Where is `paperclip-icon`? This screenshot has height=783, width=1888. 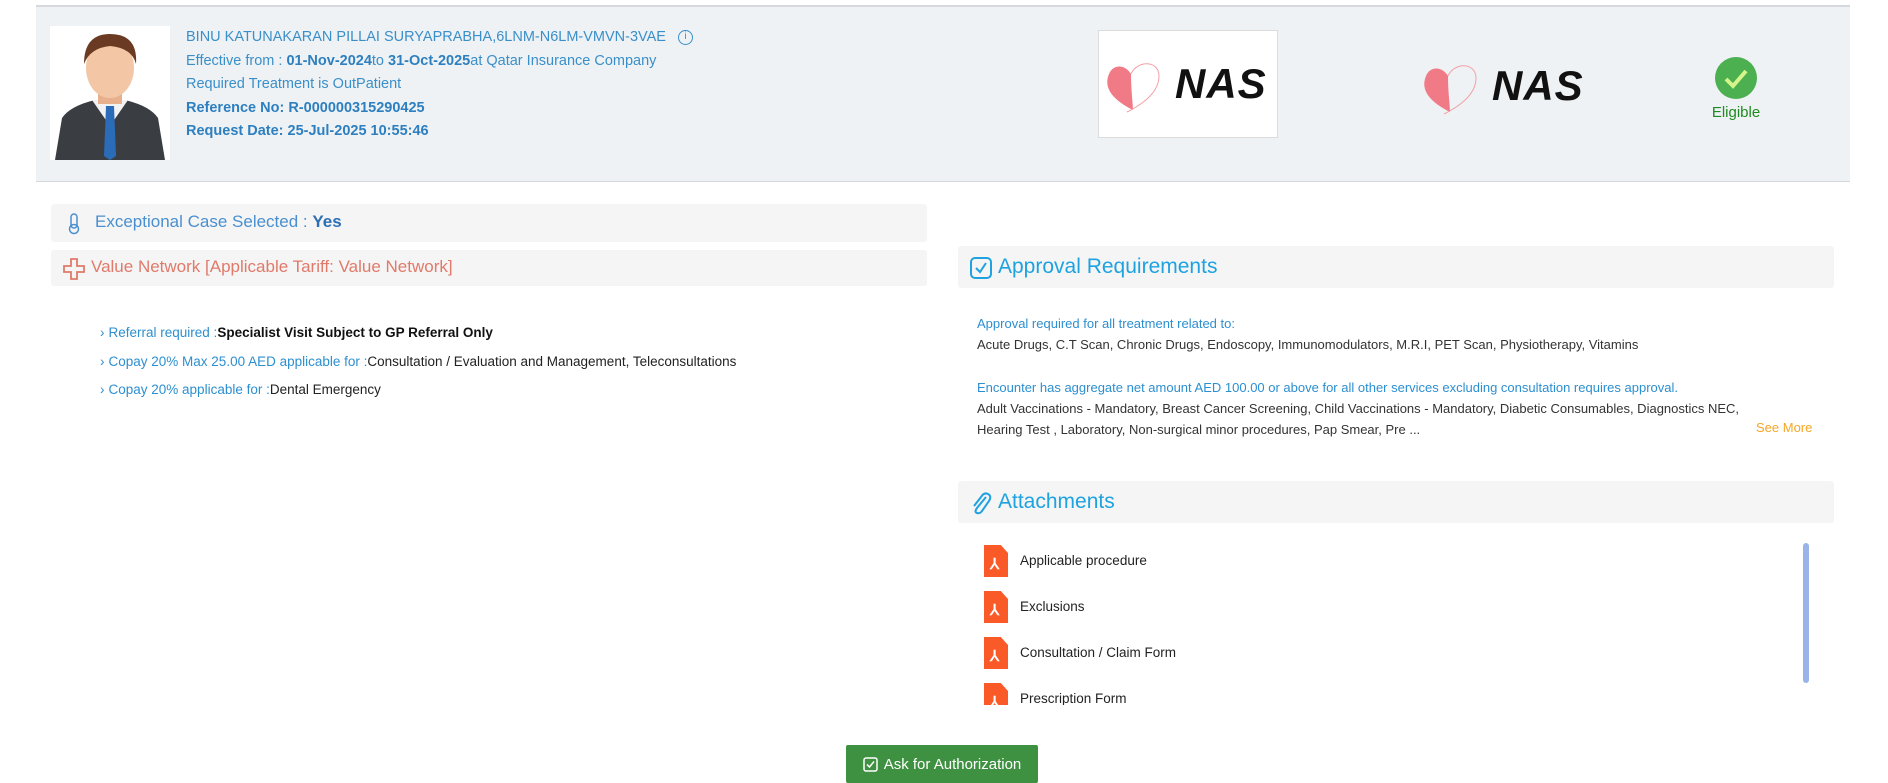
paperclip-icon is located at coordinates (982, 503).